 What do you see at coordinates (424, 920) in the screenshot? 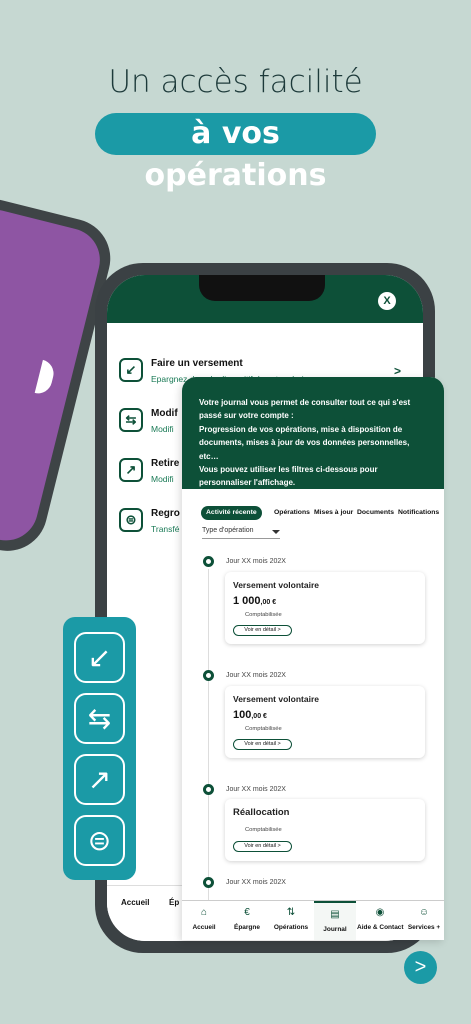
I see `nav-services: ☺ Services +` at bounding box center [424, 920].